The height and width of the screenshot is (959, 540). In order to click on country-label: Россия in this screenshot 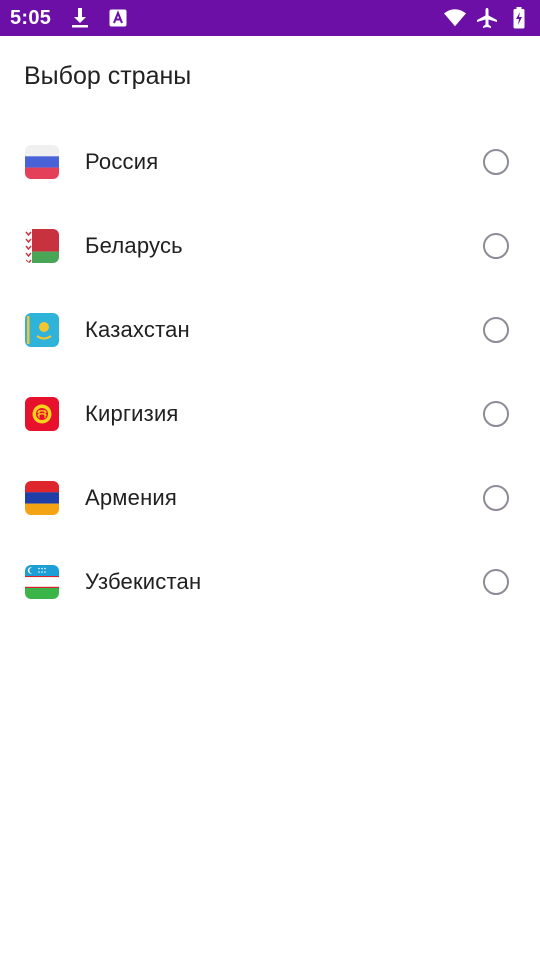, I will do `click(122, 161)`.